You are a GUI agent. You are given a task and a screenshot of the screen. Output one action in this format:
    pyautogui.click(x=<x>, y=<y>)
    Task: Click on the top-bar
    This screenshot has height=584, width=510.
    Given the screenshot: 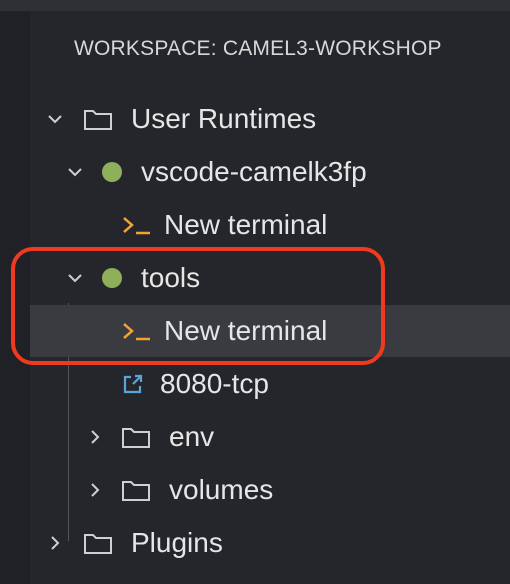 What is the action you would take?
    pyautogui.click(x=255, y=5)
    